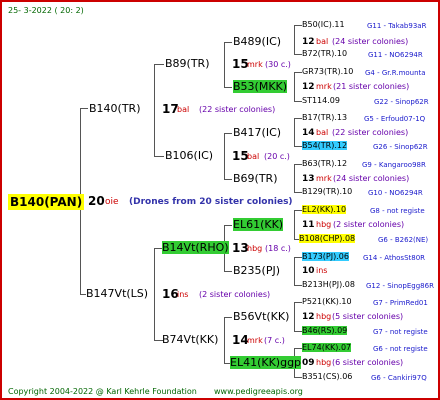 This screenshot has width=440, height=400. I want to click on g2-code-2: bal, so click(253, 156).